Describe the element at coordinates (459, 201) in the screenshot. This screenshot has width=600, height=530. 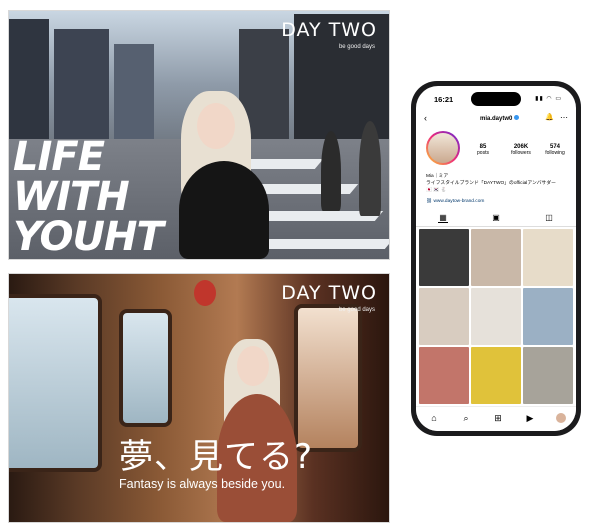
I see `link-text: www.daytow-brand.com` at that location.